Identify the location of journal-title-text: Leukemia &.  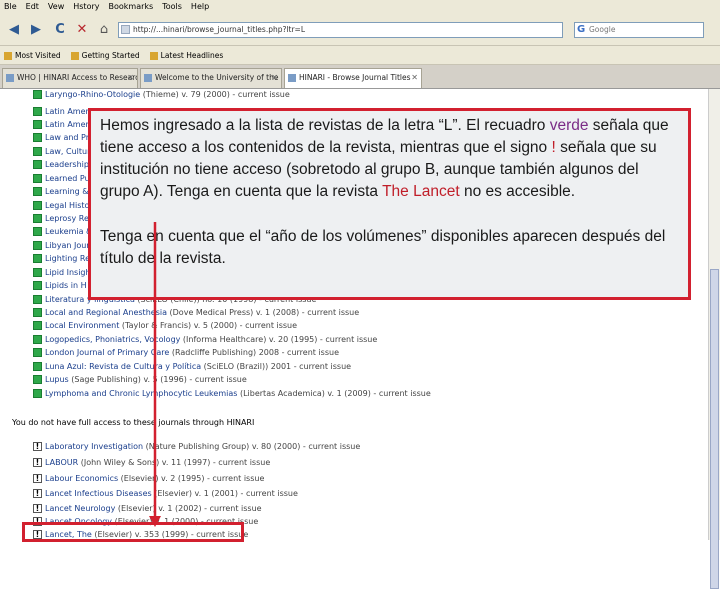
(69, 231).